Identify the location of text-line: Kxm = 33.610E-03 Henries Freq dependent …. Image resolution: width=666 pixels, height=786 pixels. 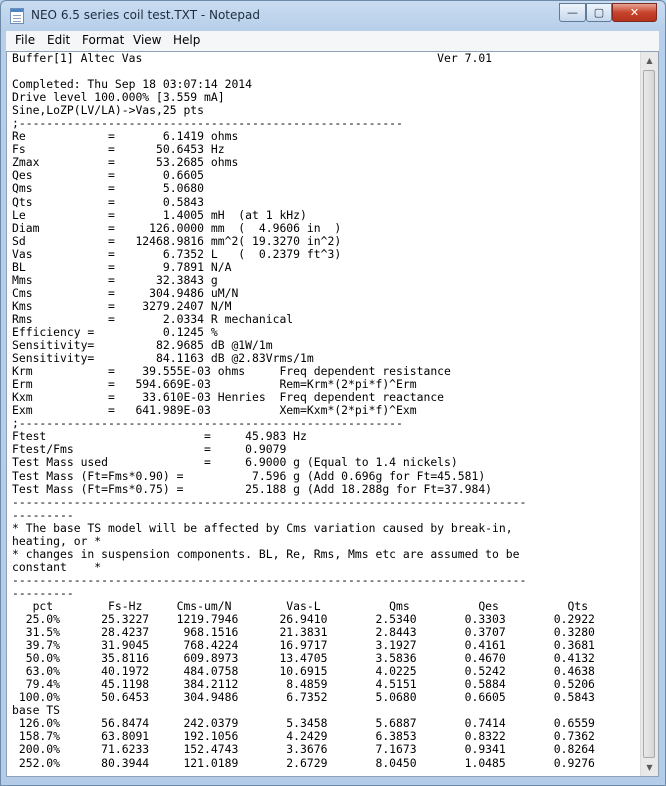
(228, 397).